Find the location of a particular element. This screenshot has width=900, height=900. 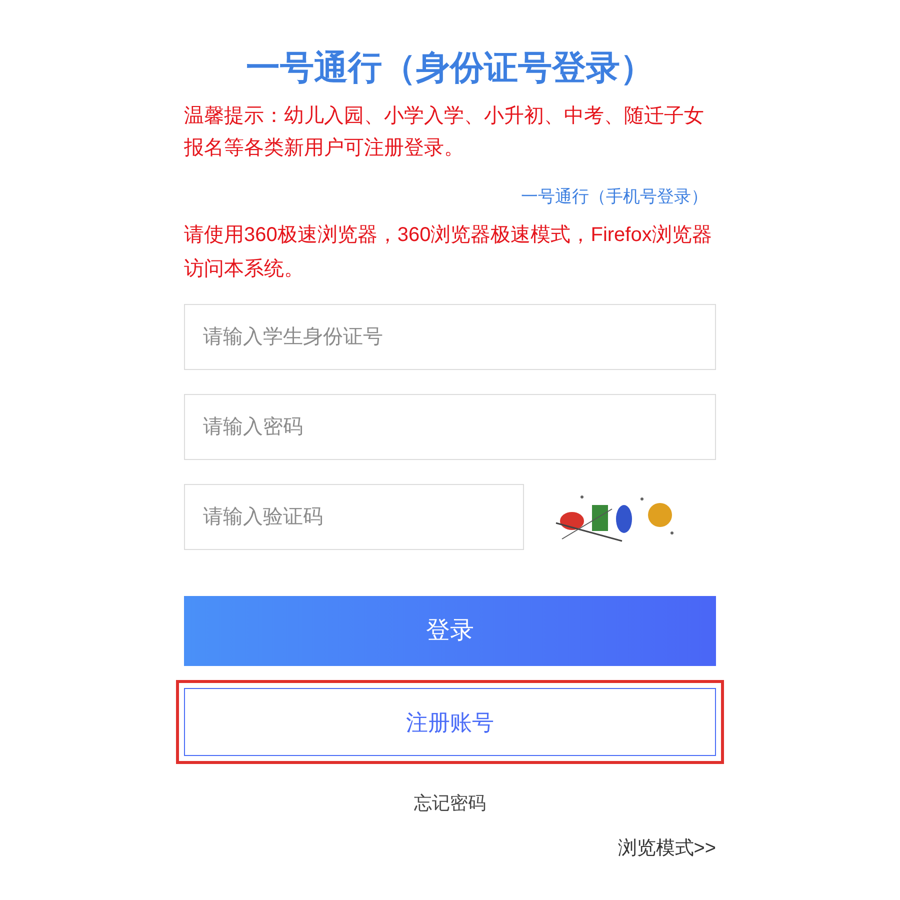

phone-login-link: 一号通行（手机号登录） is located at coordinates (614, 197).